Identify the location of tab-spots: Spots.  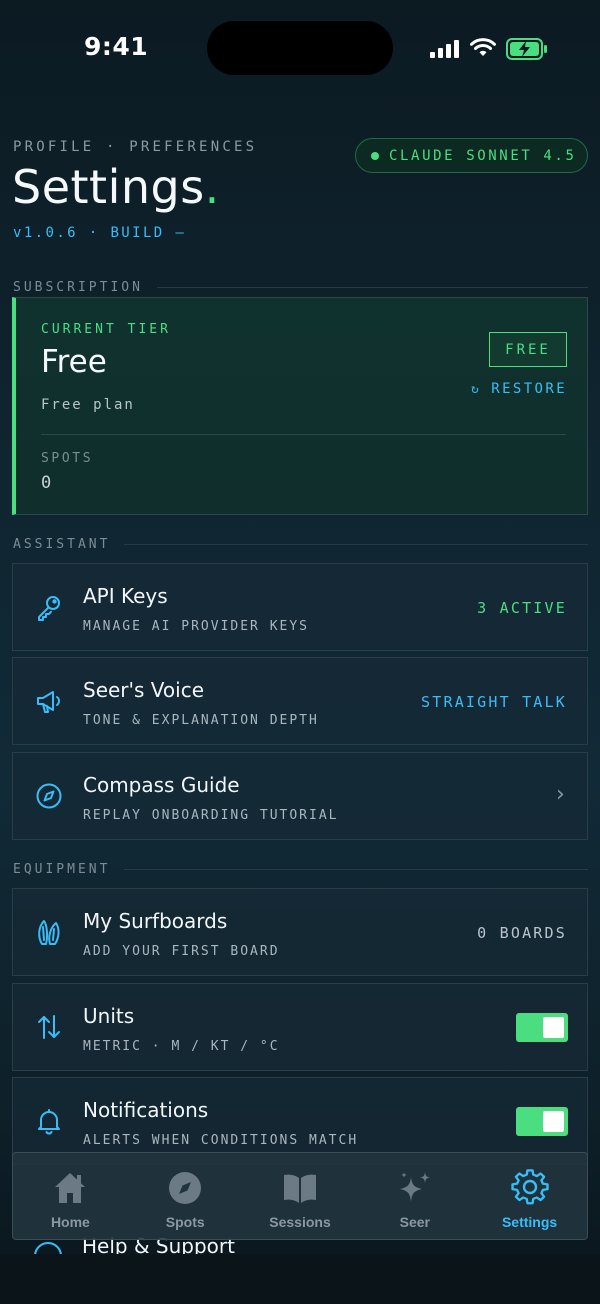
(185, 1196).